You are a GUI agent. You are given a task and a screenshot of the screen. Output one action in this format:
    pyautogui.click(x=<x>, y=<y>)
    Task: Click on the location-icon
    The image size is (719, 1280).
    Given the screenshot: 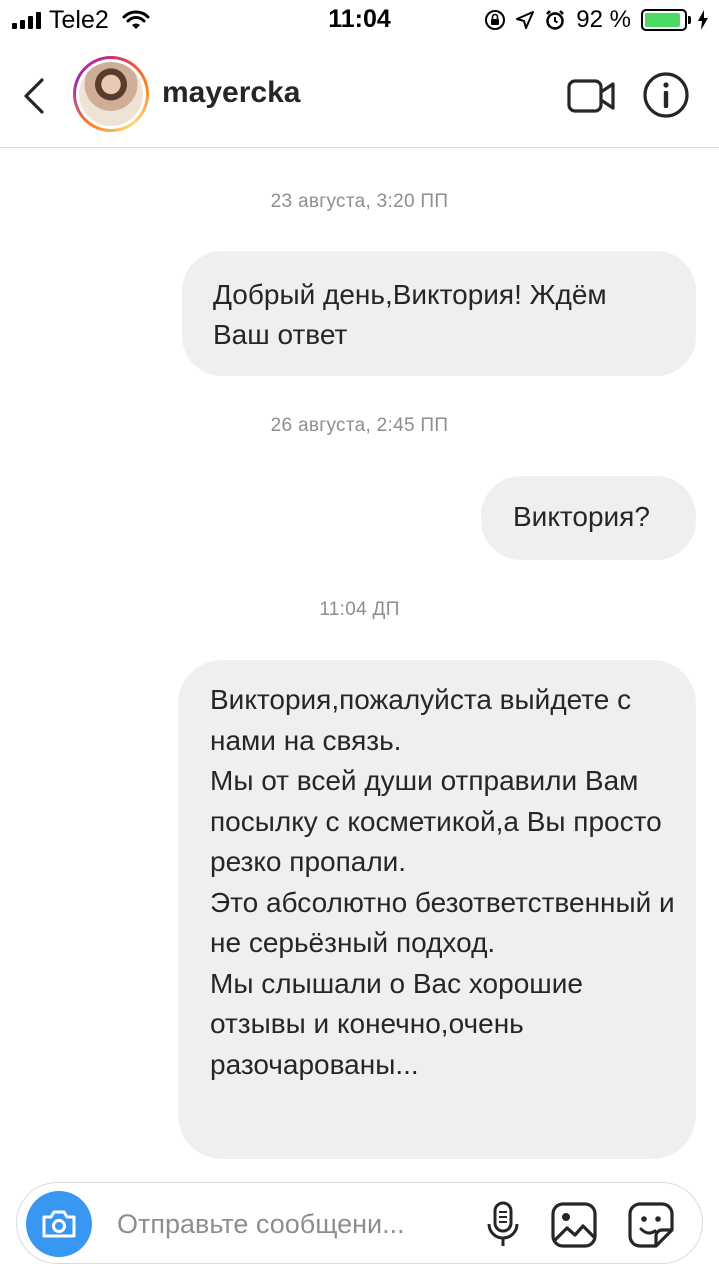 What is the action you would take?
    pyautogui.click(x=525, y=20)
    